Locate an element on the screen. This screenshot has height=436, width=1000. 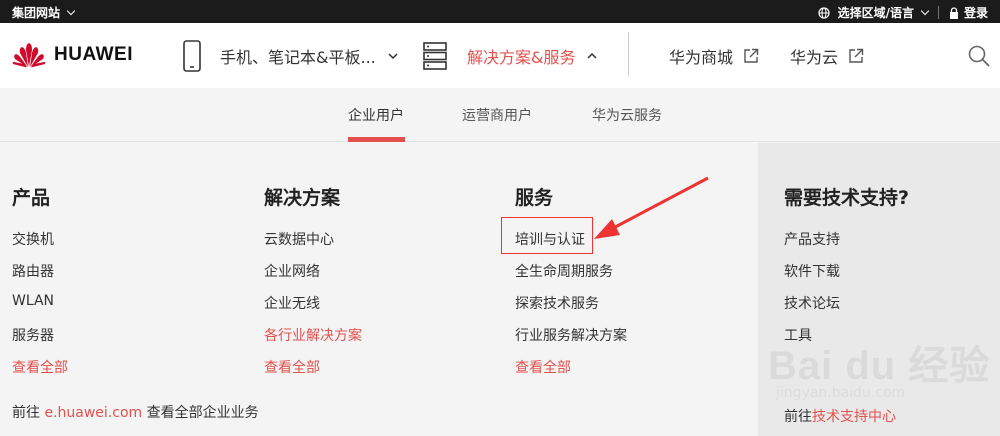
active-tab-indicator is located at coordinates (376, 139).